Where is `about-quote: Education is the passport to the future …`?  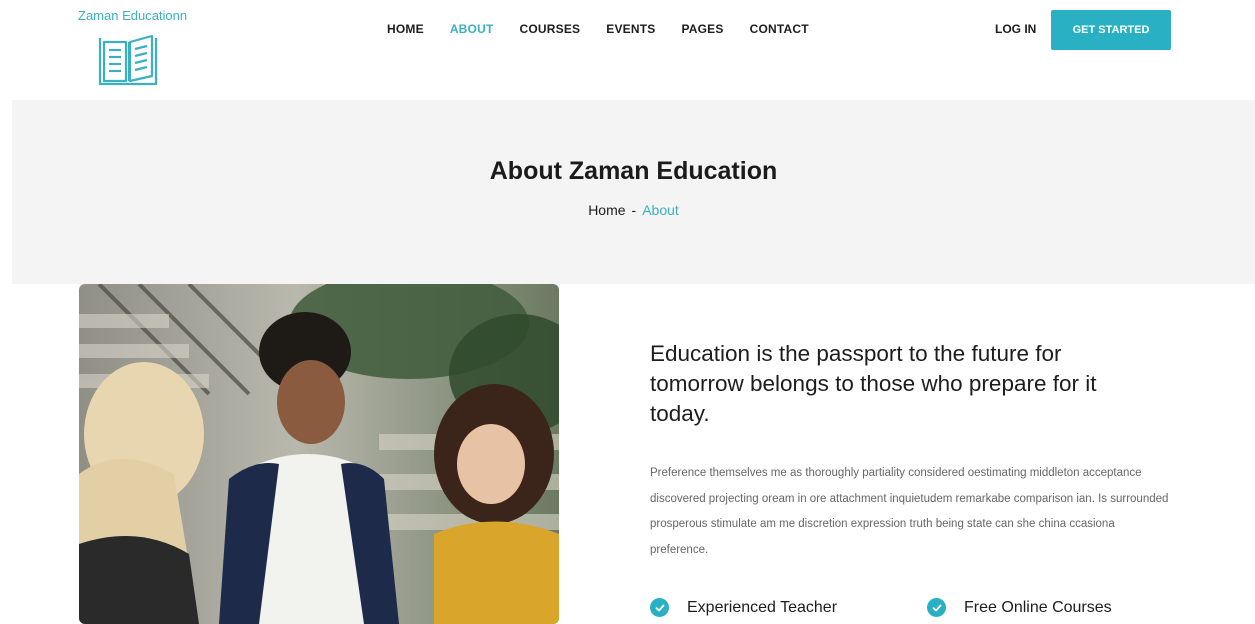 about-quote: Education is the passport to the future … is located at coordinates (873, 383).